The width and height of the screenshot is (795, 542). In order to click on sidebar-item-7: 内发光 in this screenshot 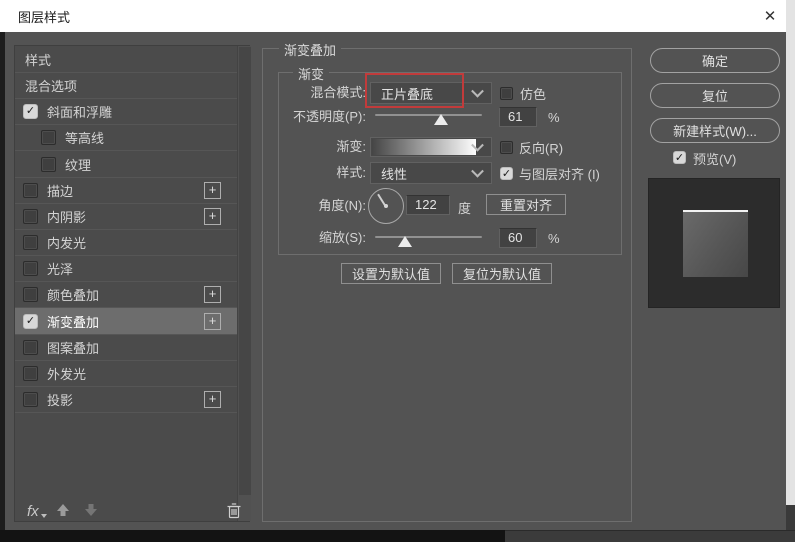, I will do `click(126, 242)`.